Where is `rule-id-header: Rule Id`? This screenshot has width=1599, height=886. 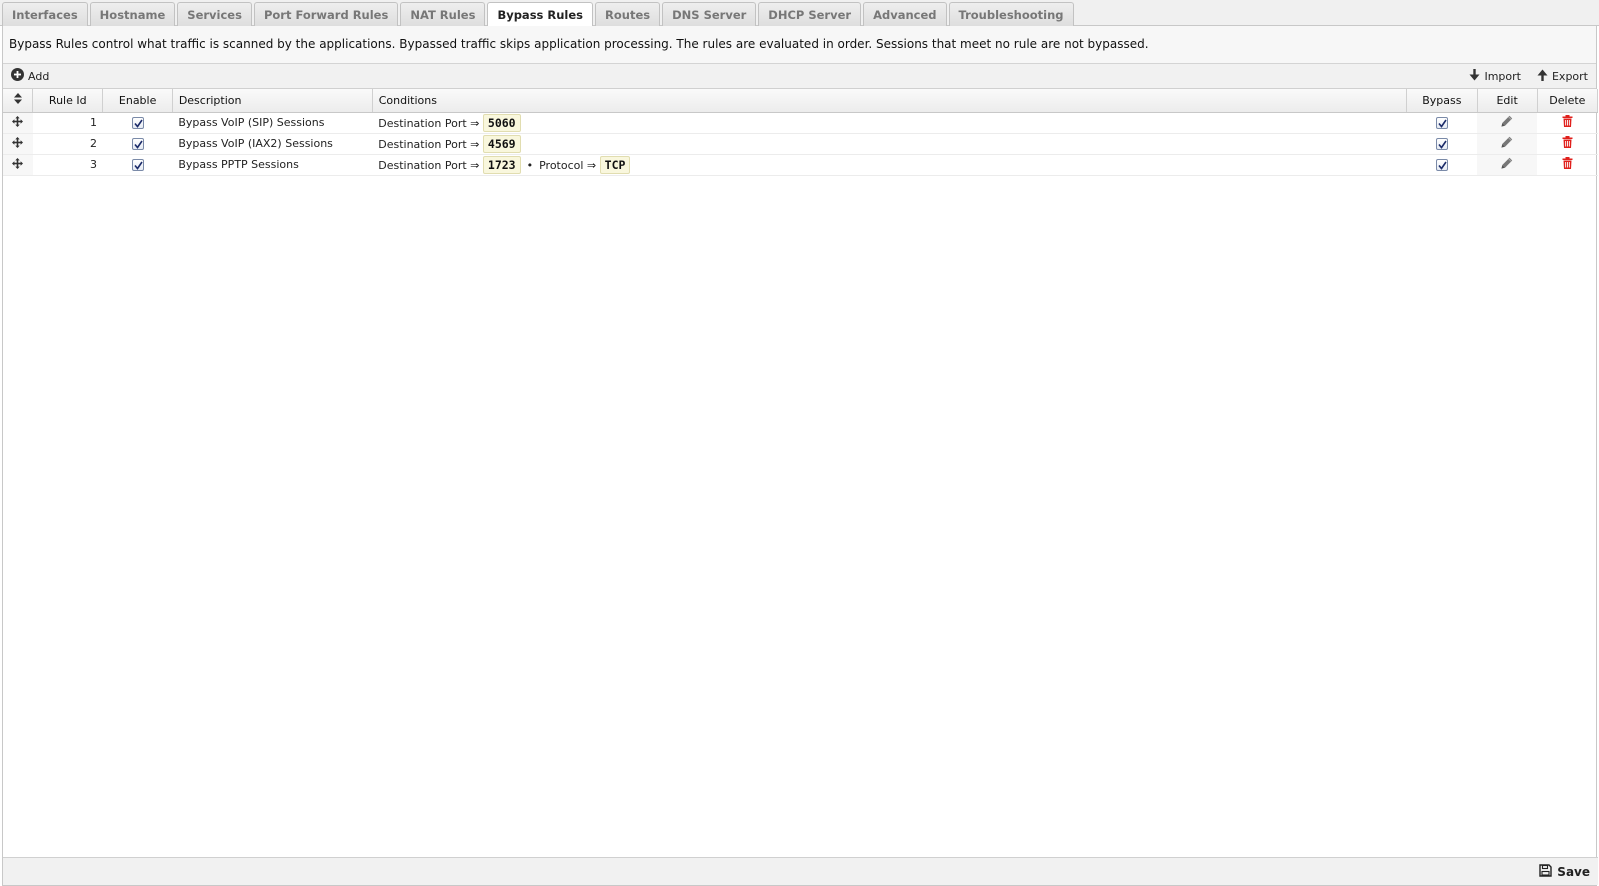
rule-id-header: Rule Id is located at coordinates (68, 101).